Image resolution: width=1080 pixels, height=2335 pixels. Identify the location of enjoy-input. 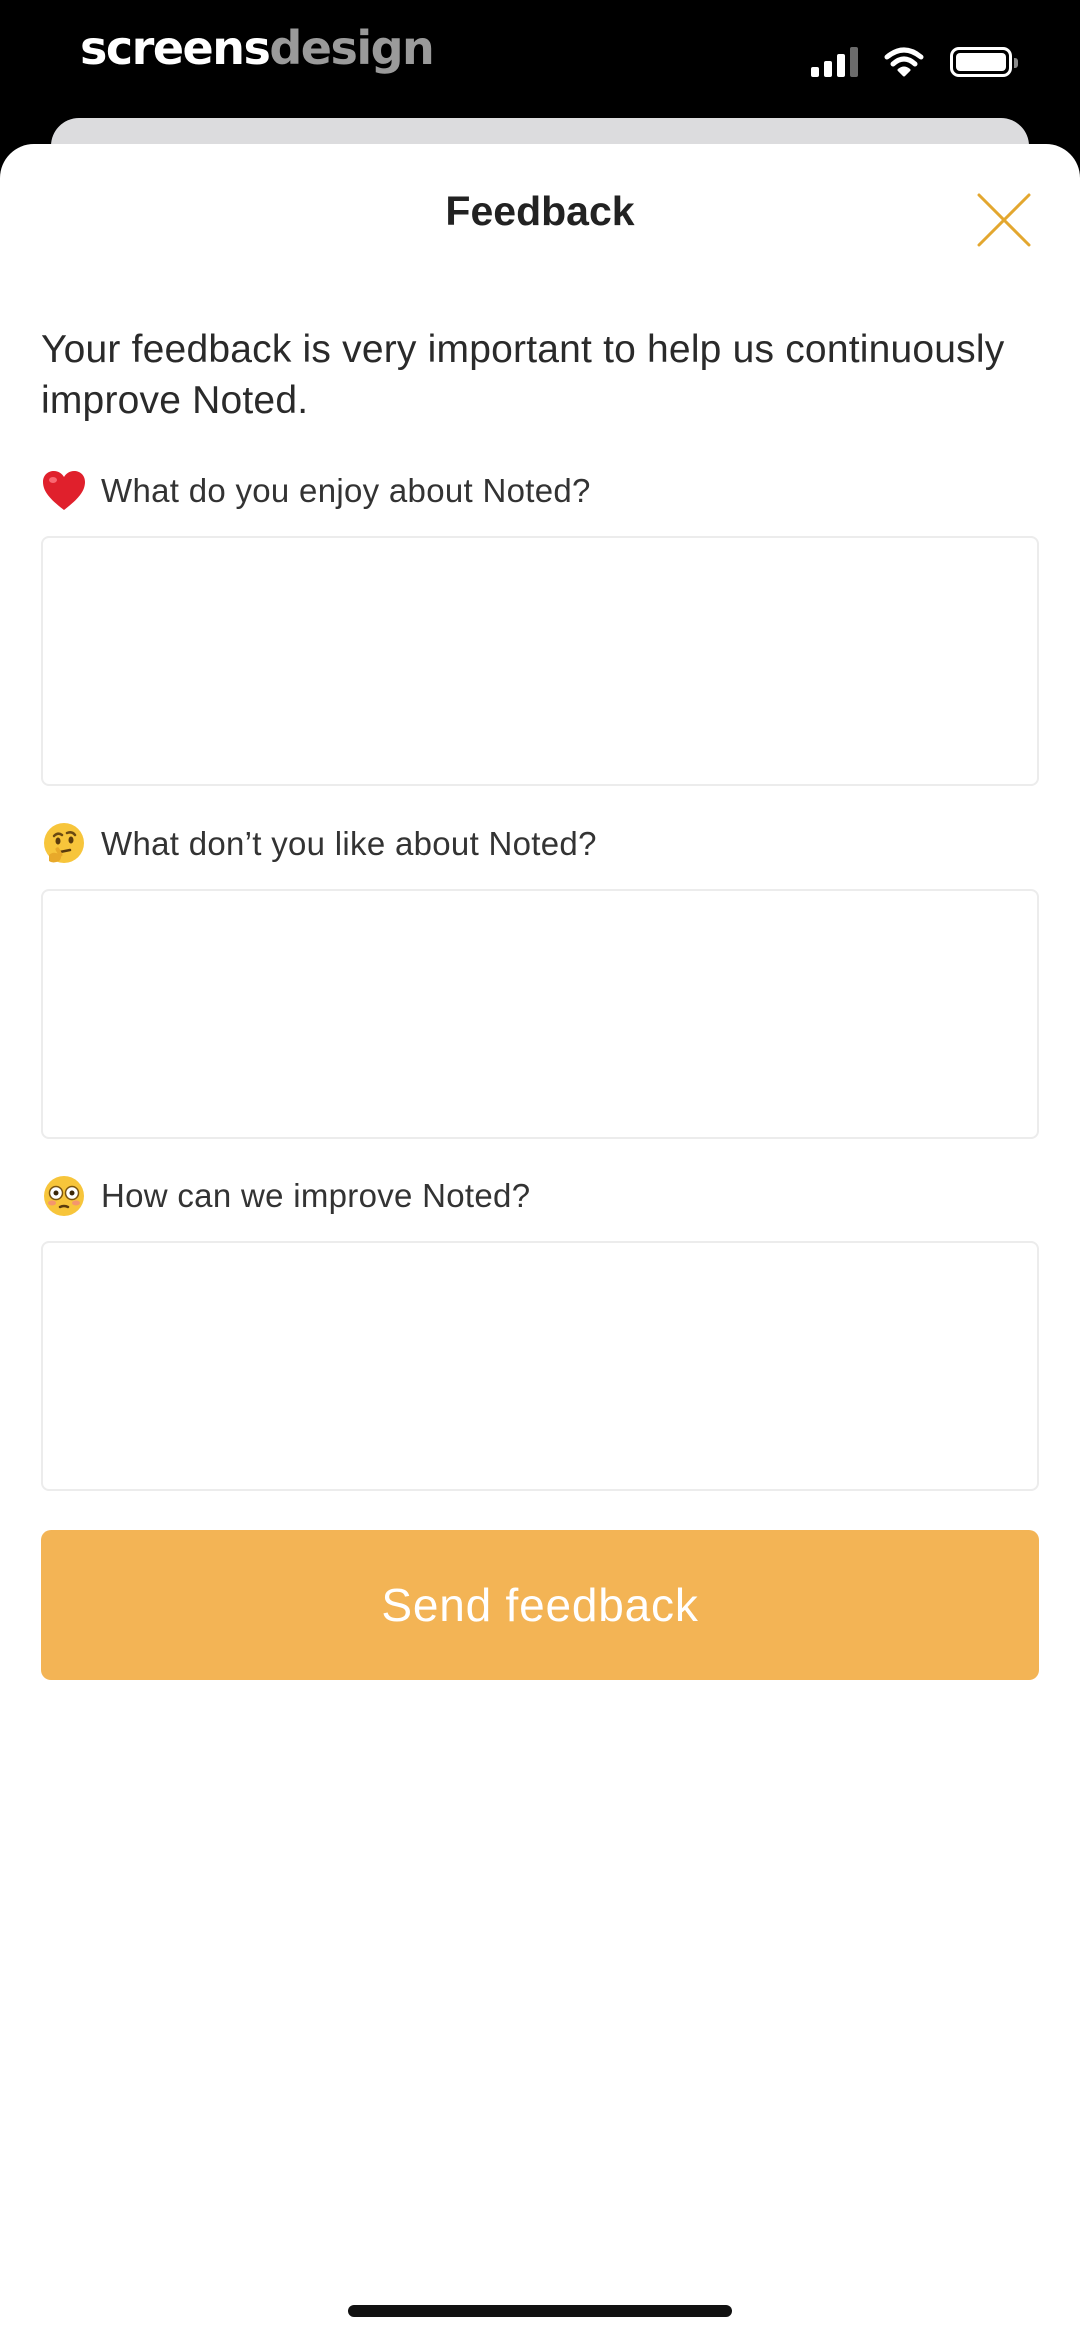
(540, 661).